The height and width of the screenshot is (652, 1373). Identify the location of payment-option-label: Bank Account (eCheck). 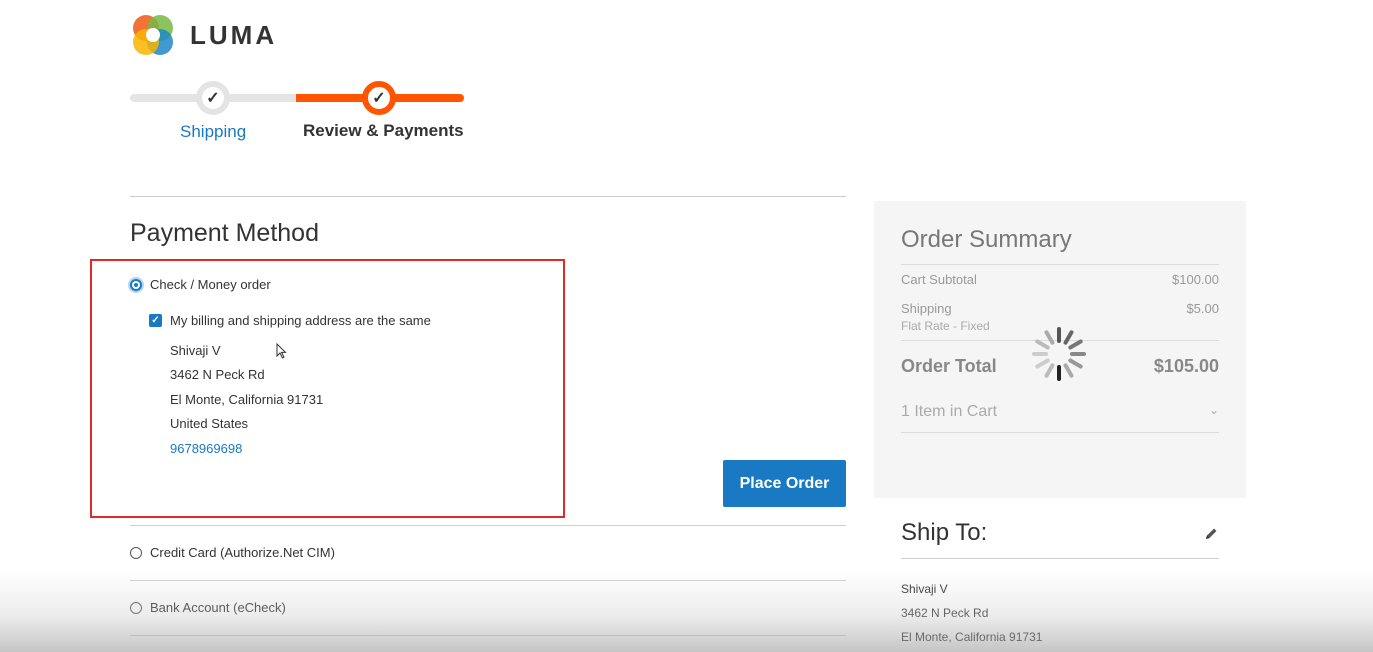
(218, 607).